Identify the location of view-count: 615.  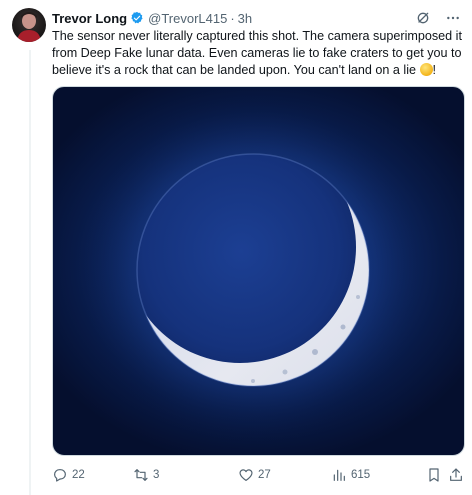
(361, 475).